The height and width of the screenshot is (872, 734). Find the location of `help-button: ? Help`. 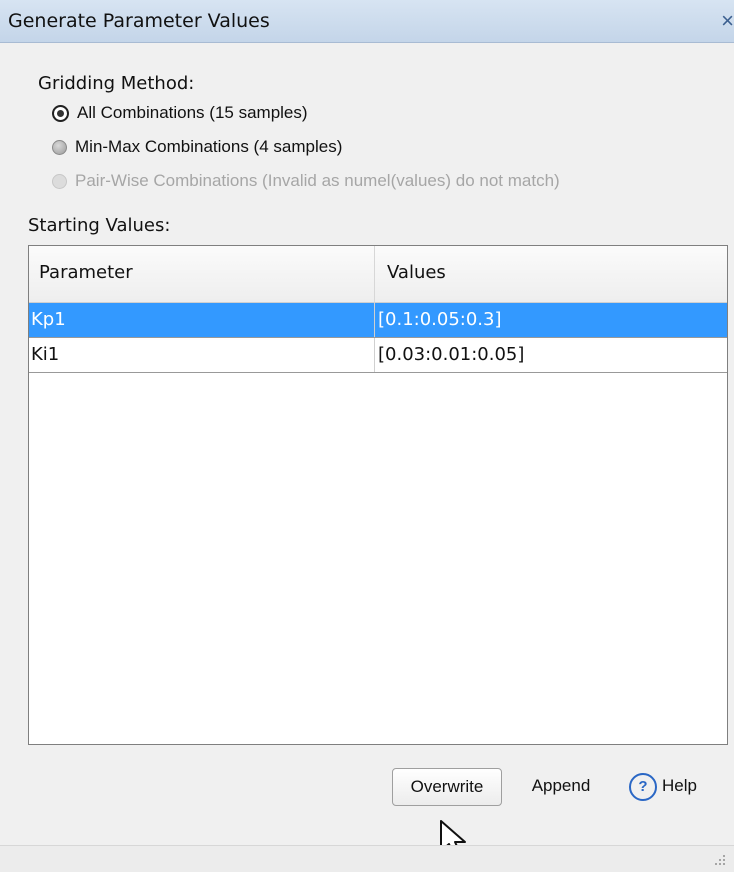

help-button: ? Help is located at coordinates (663, 786).